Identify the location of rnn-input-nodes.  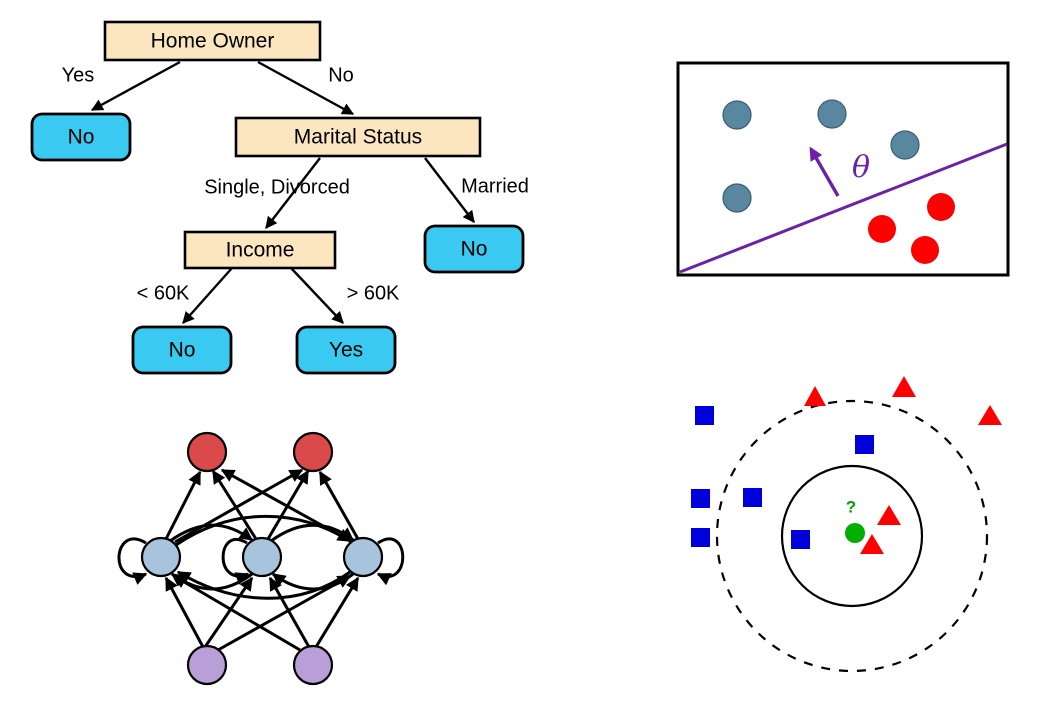
(260, 665).